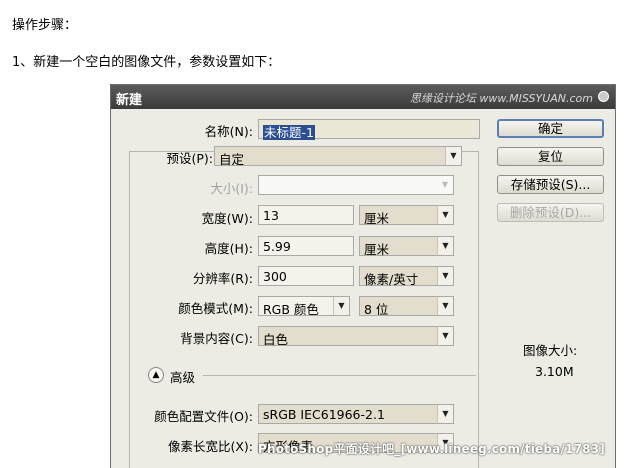 Image resolution: width=639 pixels, height=468 pixels. I want to click on preset-select: 自定 ▼, so click(338, 156).